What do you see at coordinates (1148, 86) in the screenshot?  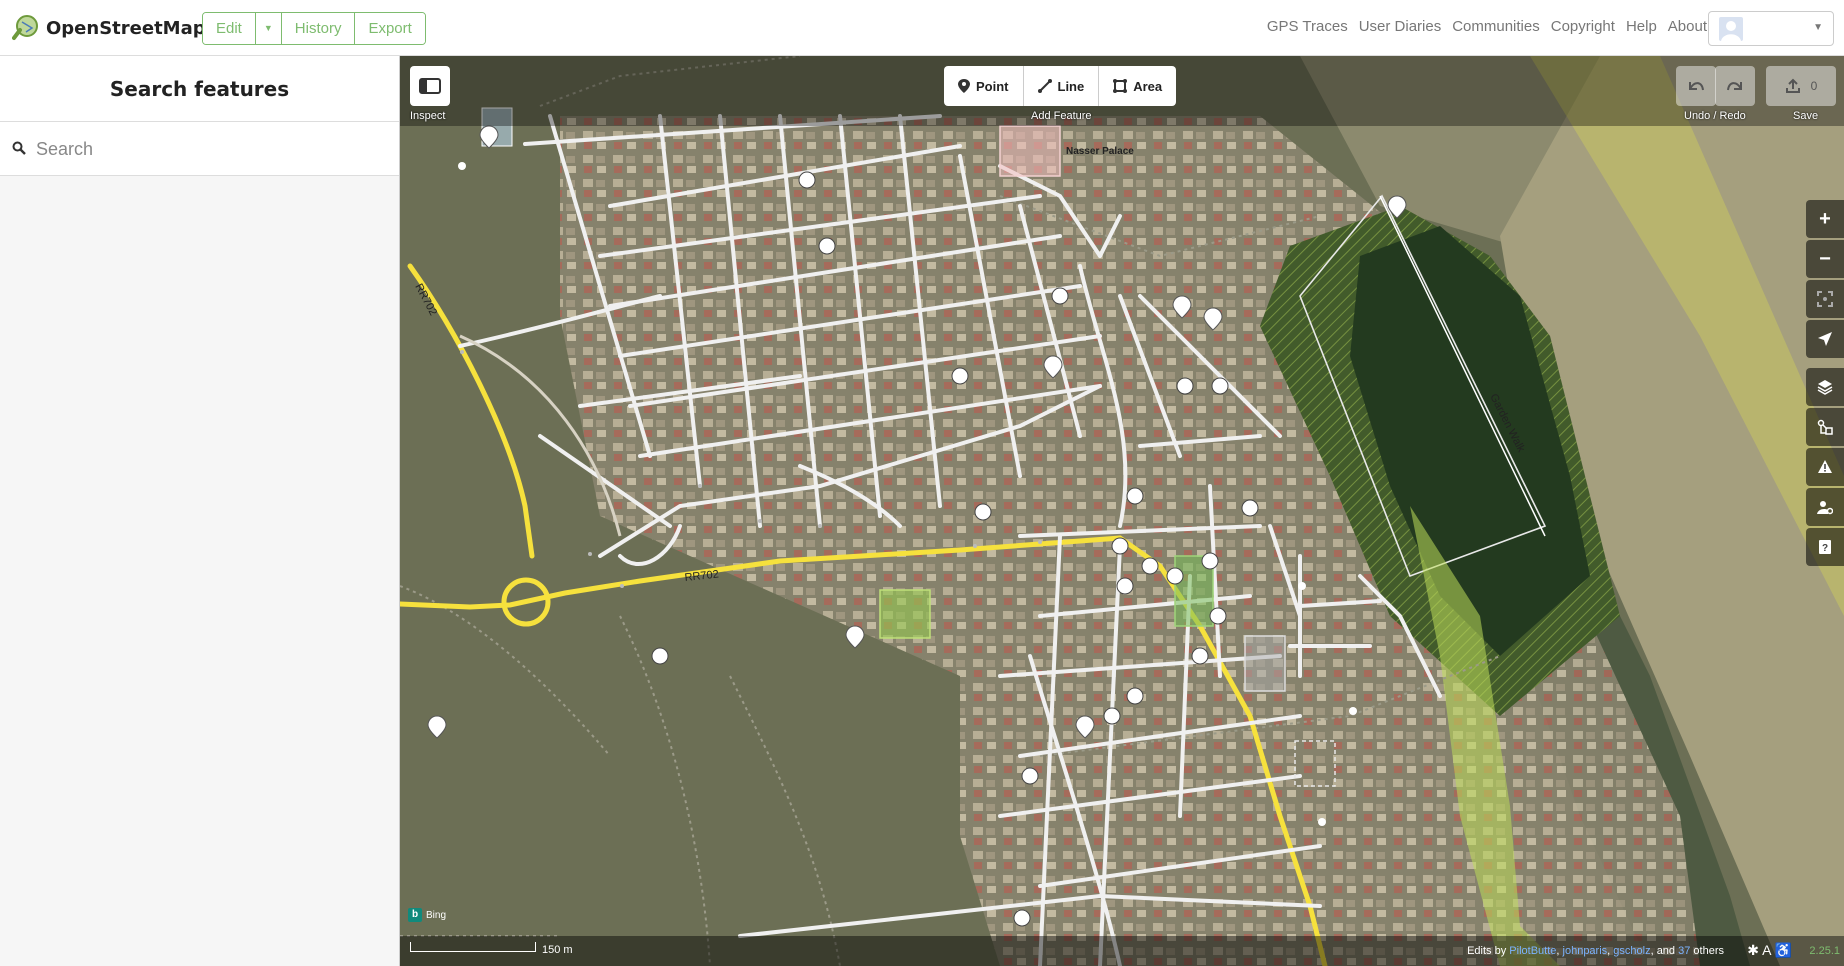 I see `add-area-label: Area` at bounding box center [1148, 86].